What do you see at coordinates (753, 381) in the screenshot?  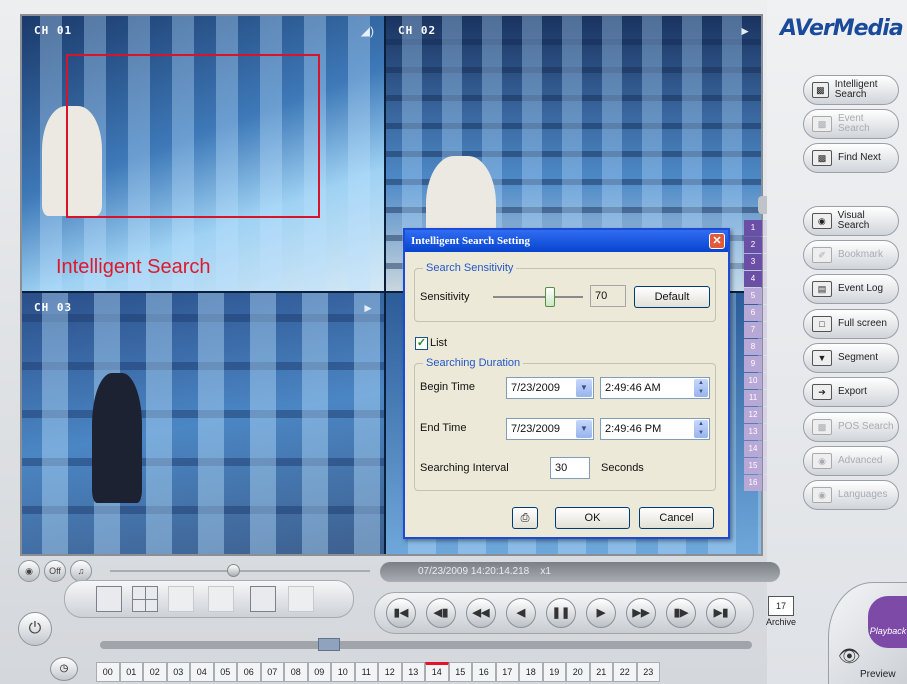 I see `channel-button-10: 10` at bounding box center [753, 381].